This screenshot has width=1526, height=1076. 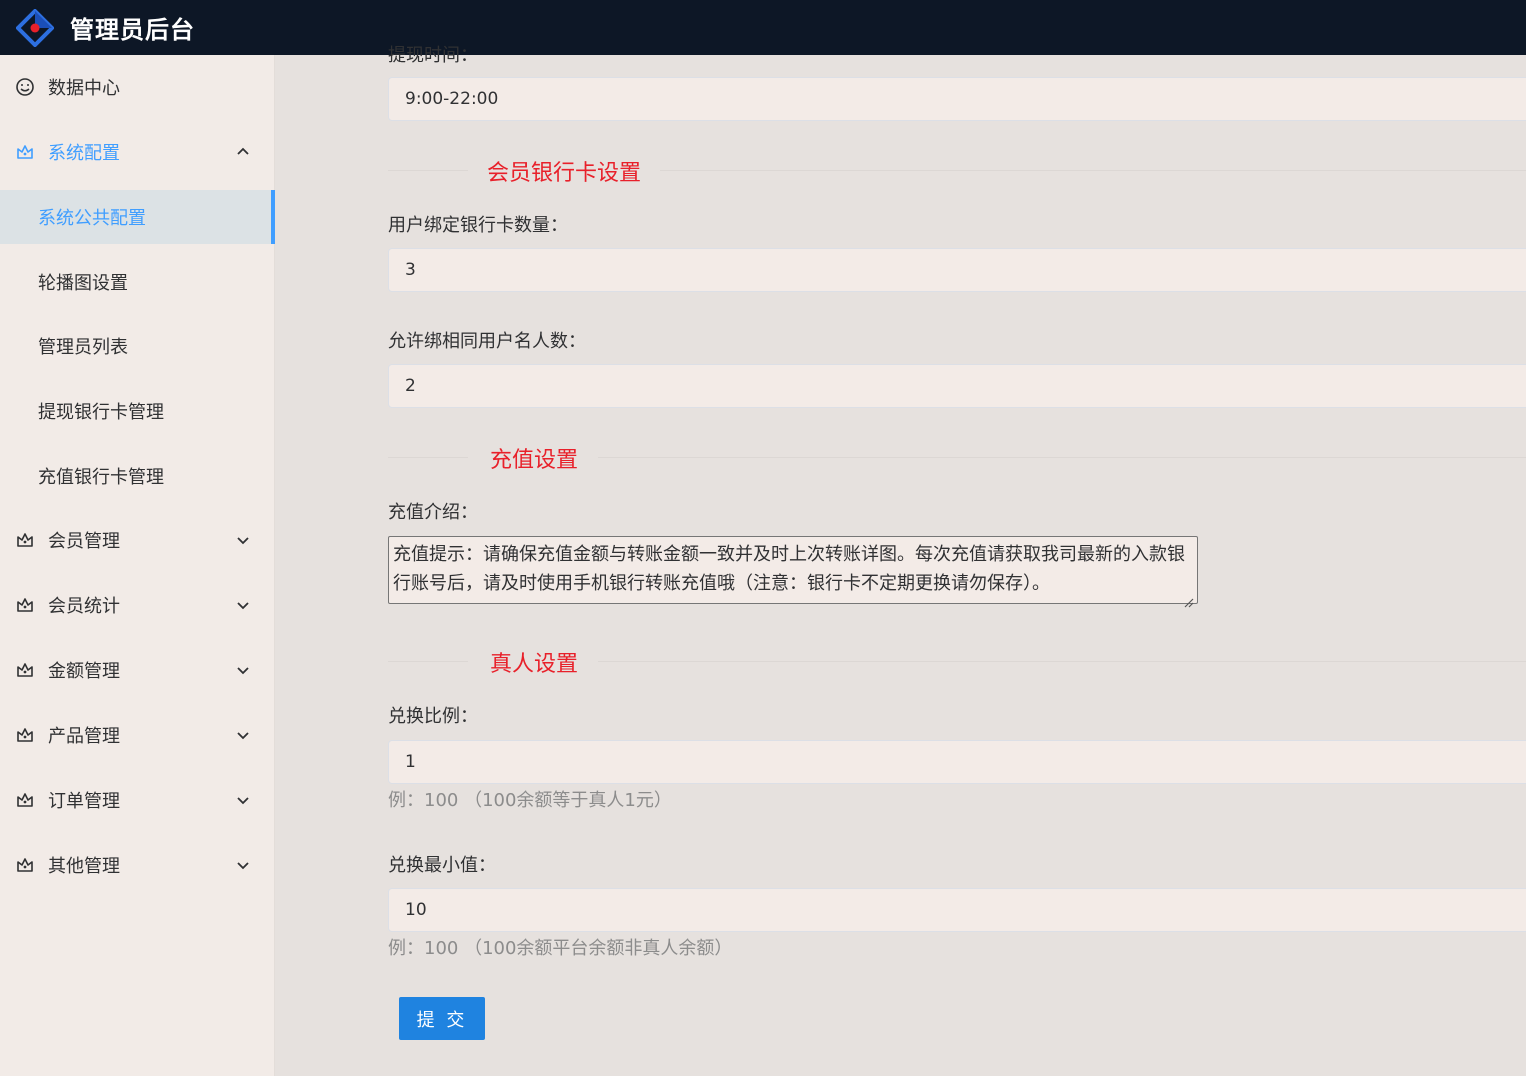 What do you see at coordinates (957, 762) in the screenshot?
I see `exchange-ratio-input: 1` at bounding box center [957, 762].